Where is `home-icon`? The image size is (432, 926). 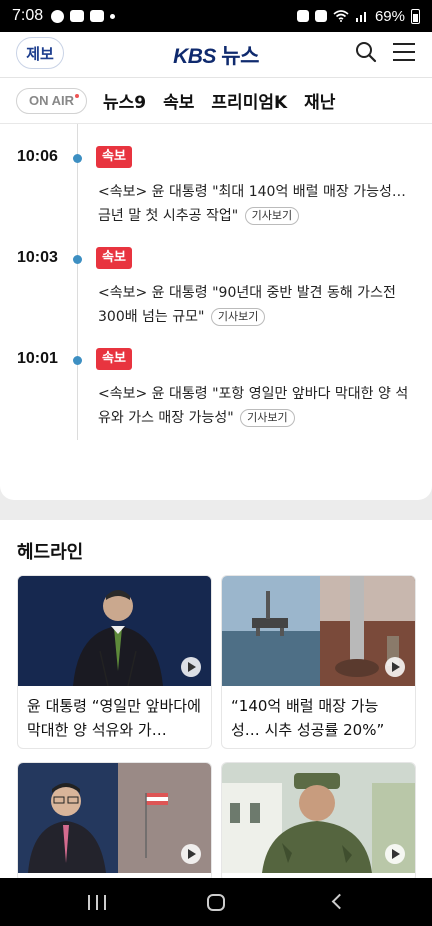
home-icon is located at coordinates (216, 902).